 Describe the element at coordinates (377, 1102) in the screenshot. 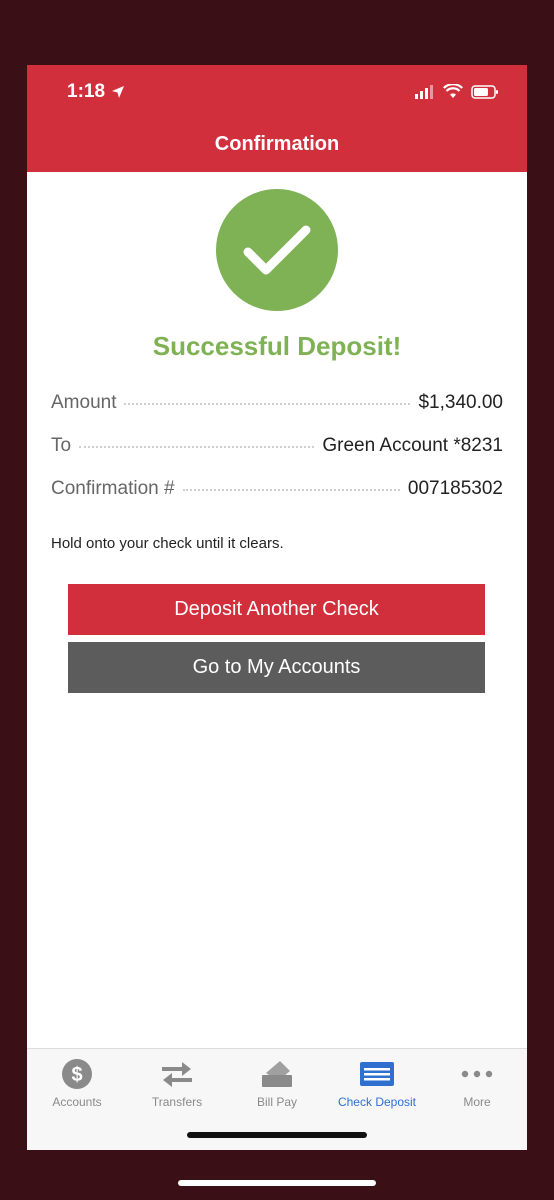

I see `tab-label: Check Deposit` at that location.